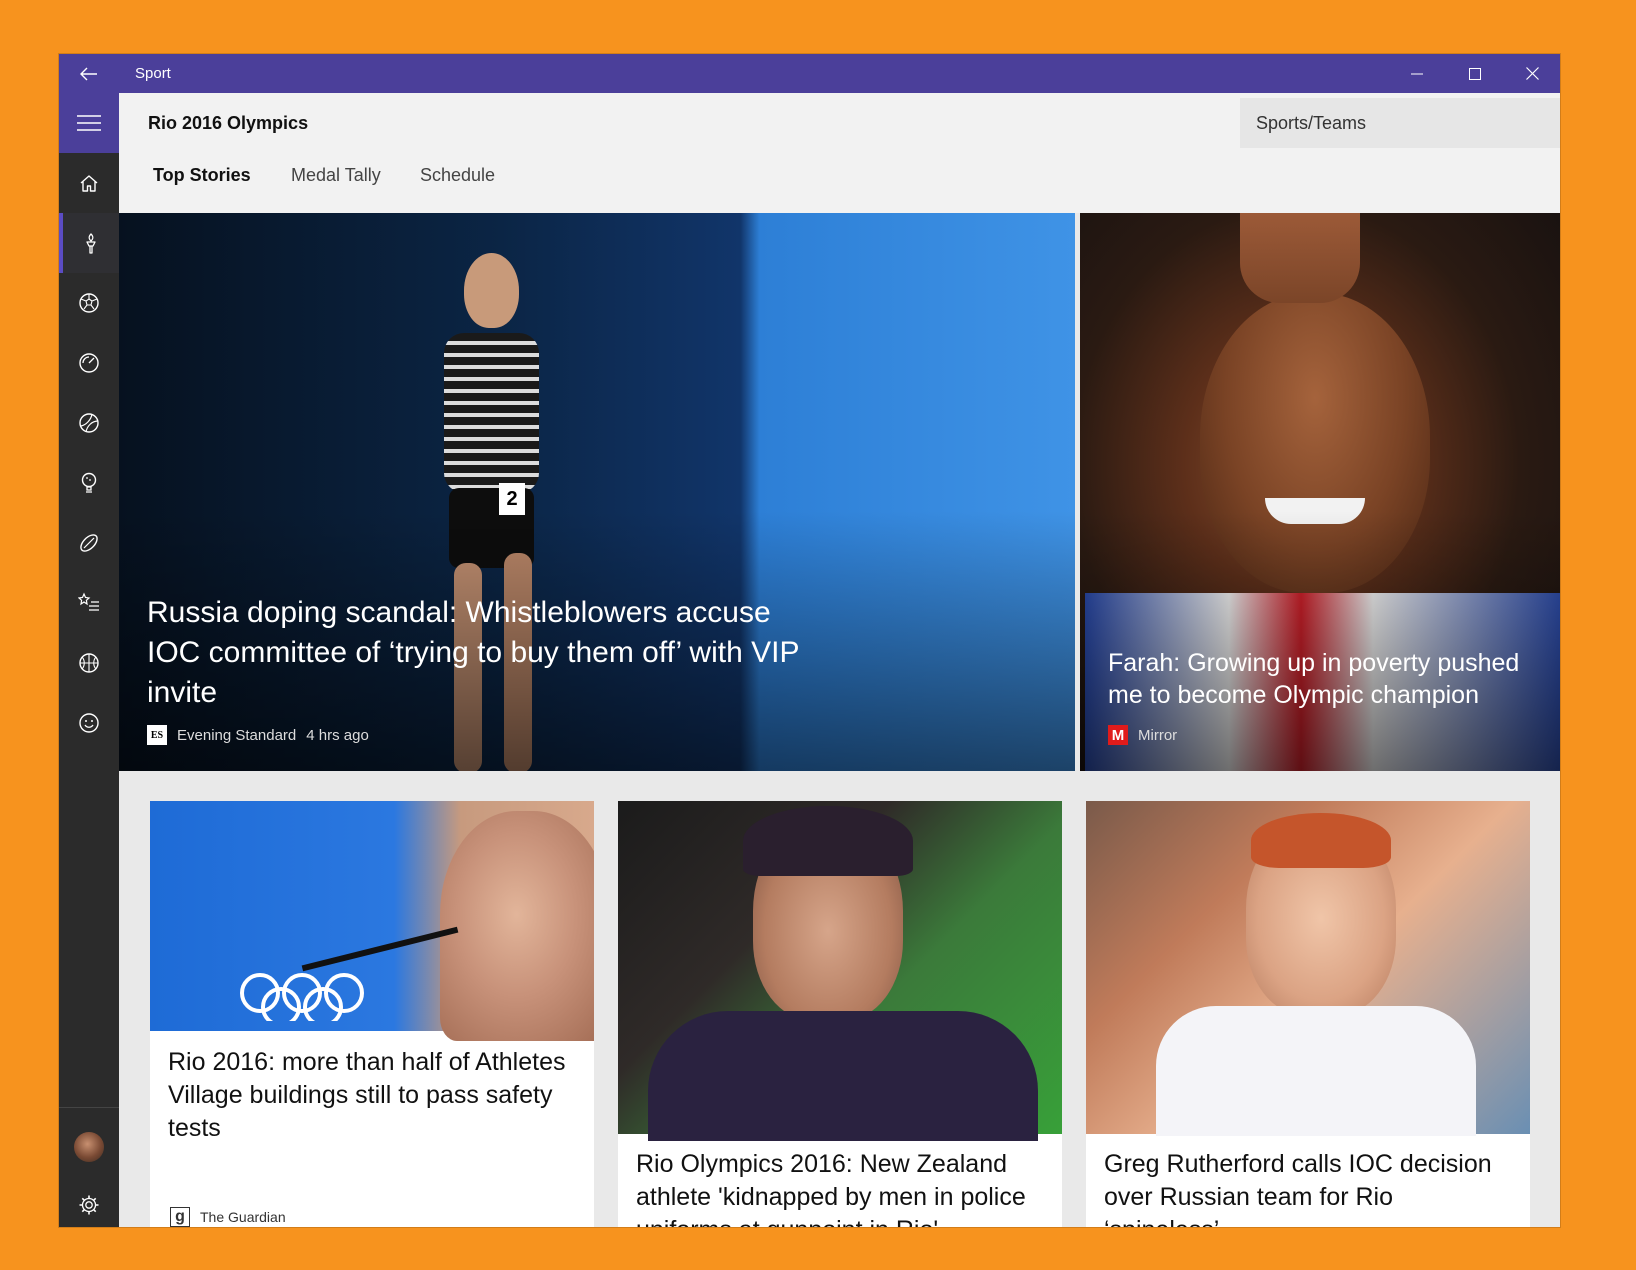 This screenshot has height=1270, width=1636. I want to click on sidebar-item-fun, so click(89, 723).